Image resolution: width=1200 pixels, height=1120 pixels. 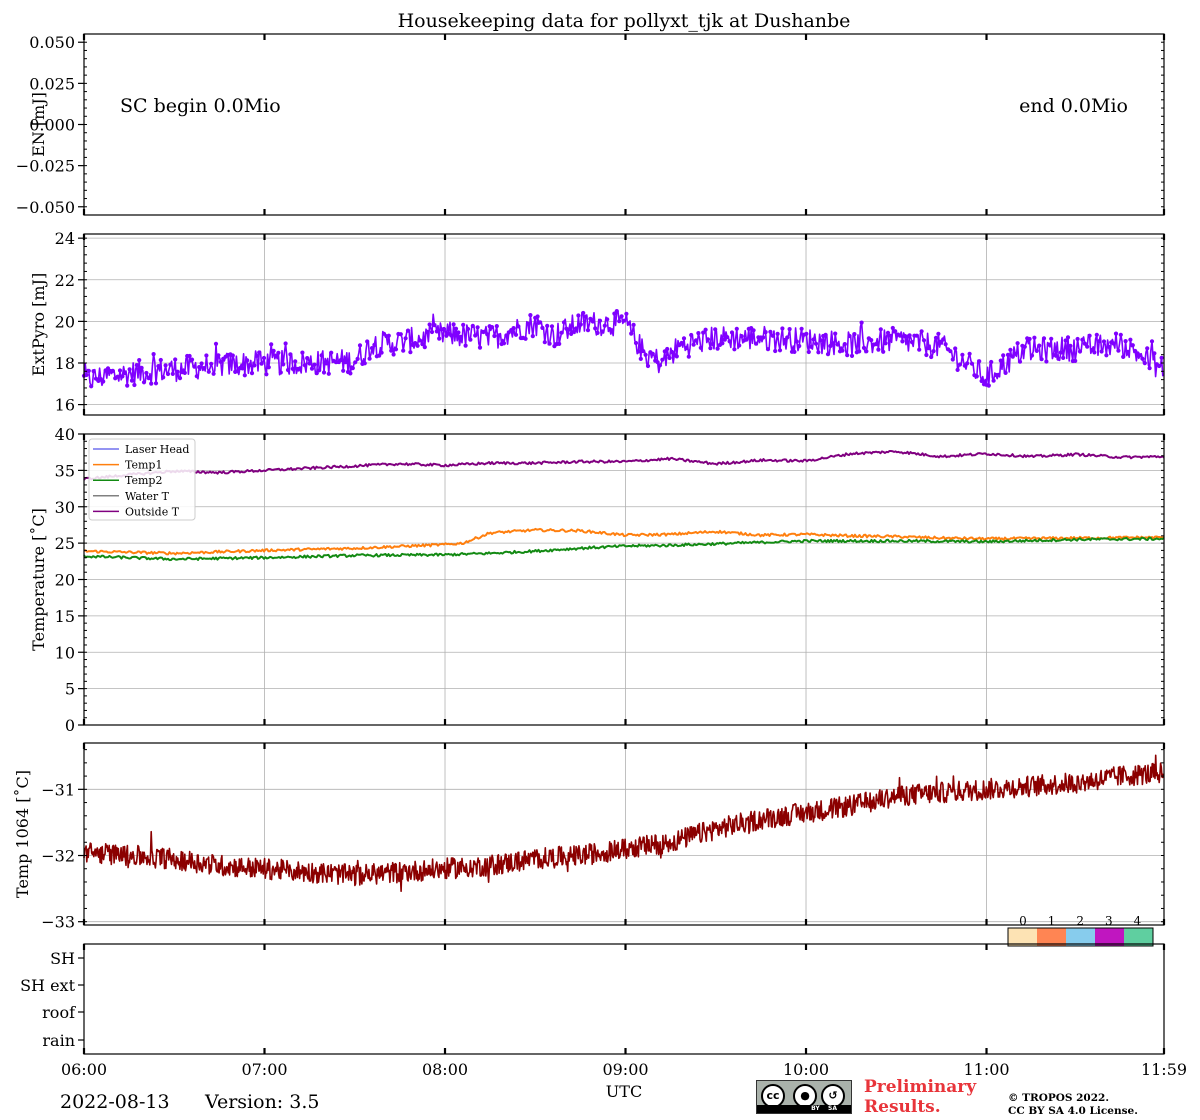 I want to click on colorbar-label: 4, so click(x=1138, y=921).